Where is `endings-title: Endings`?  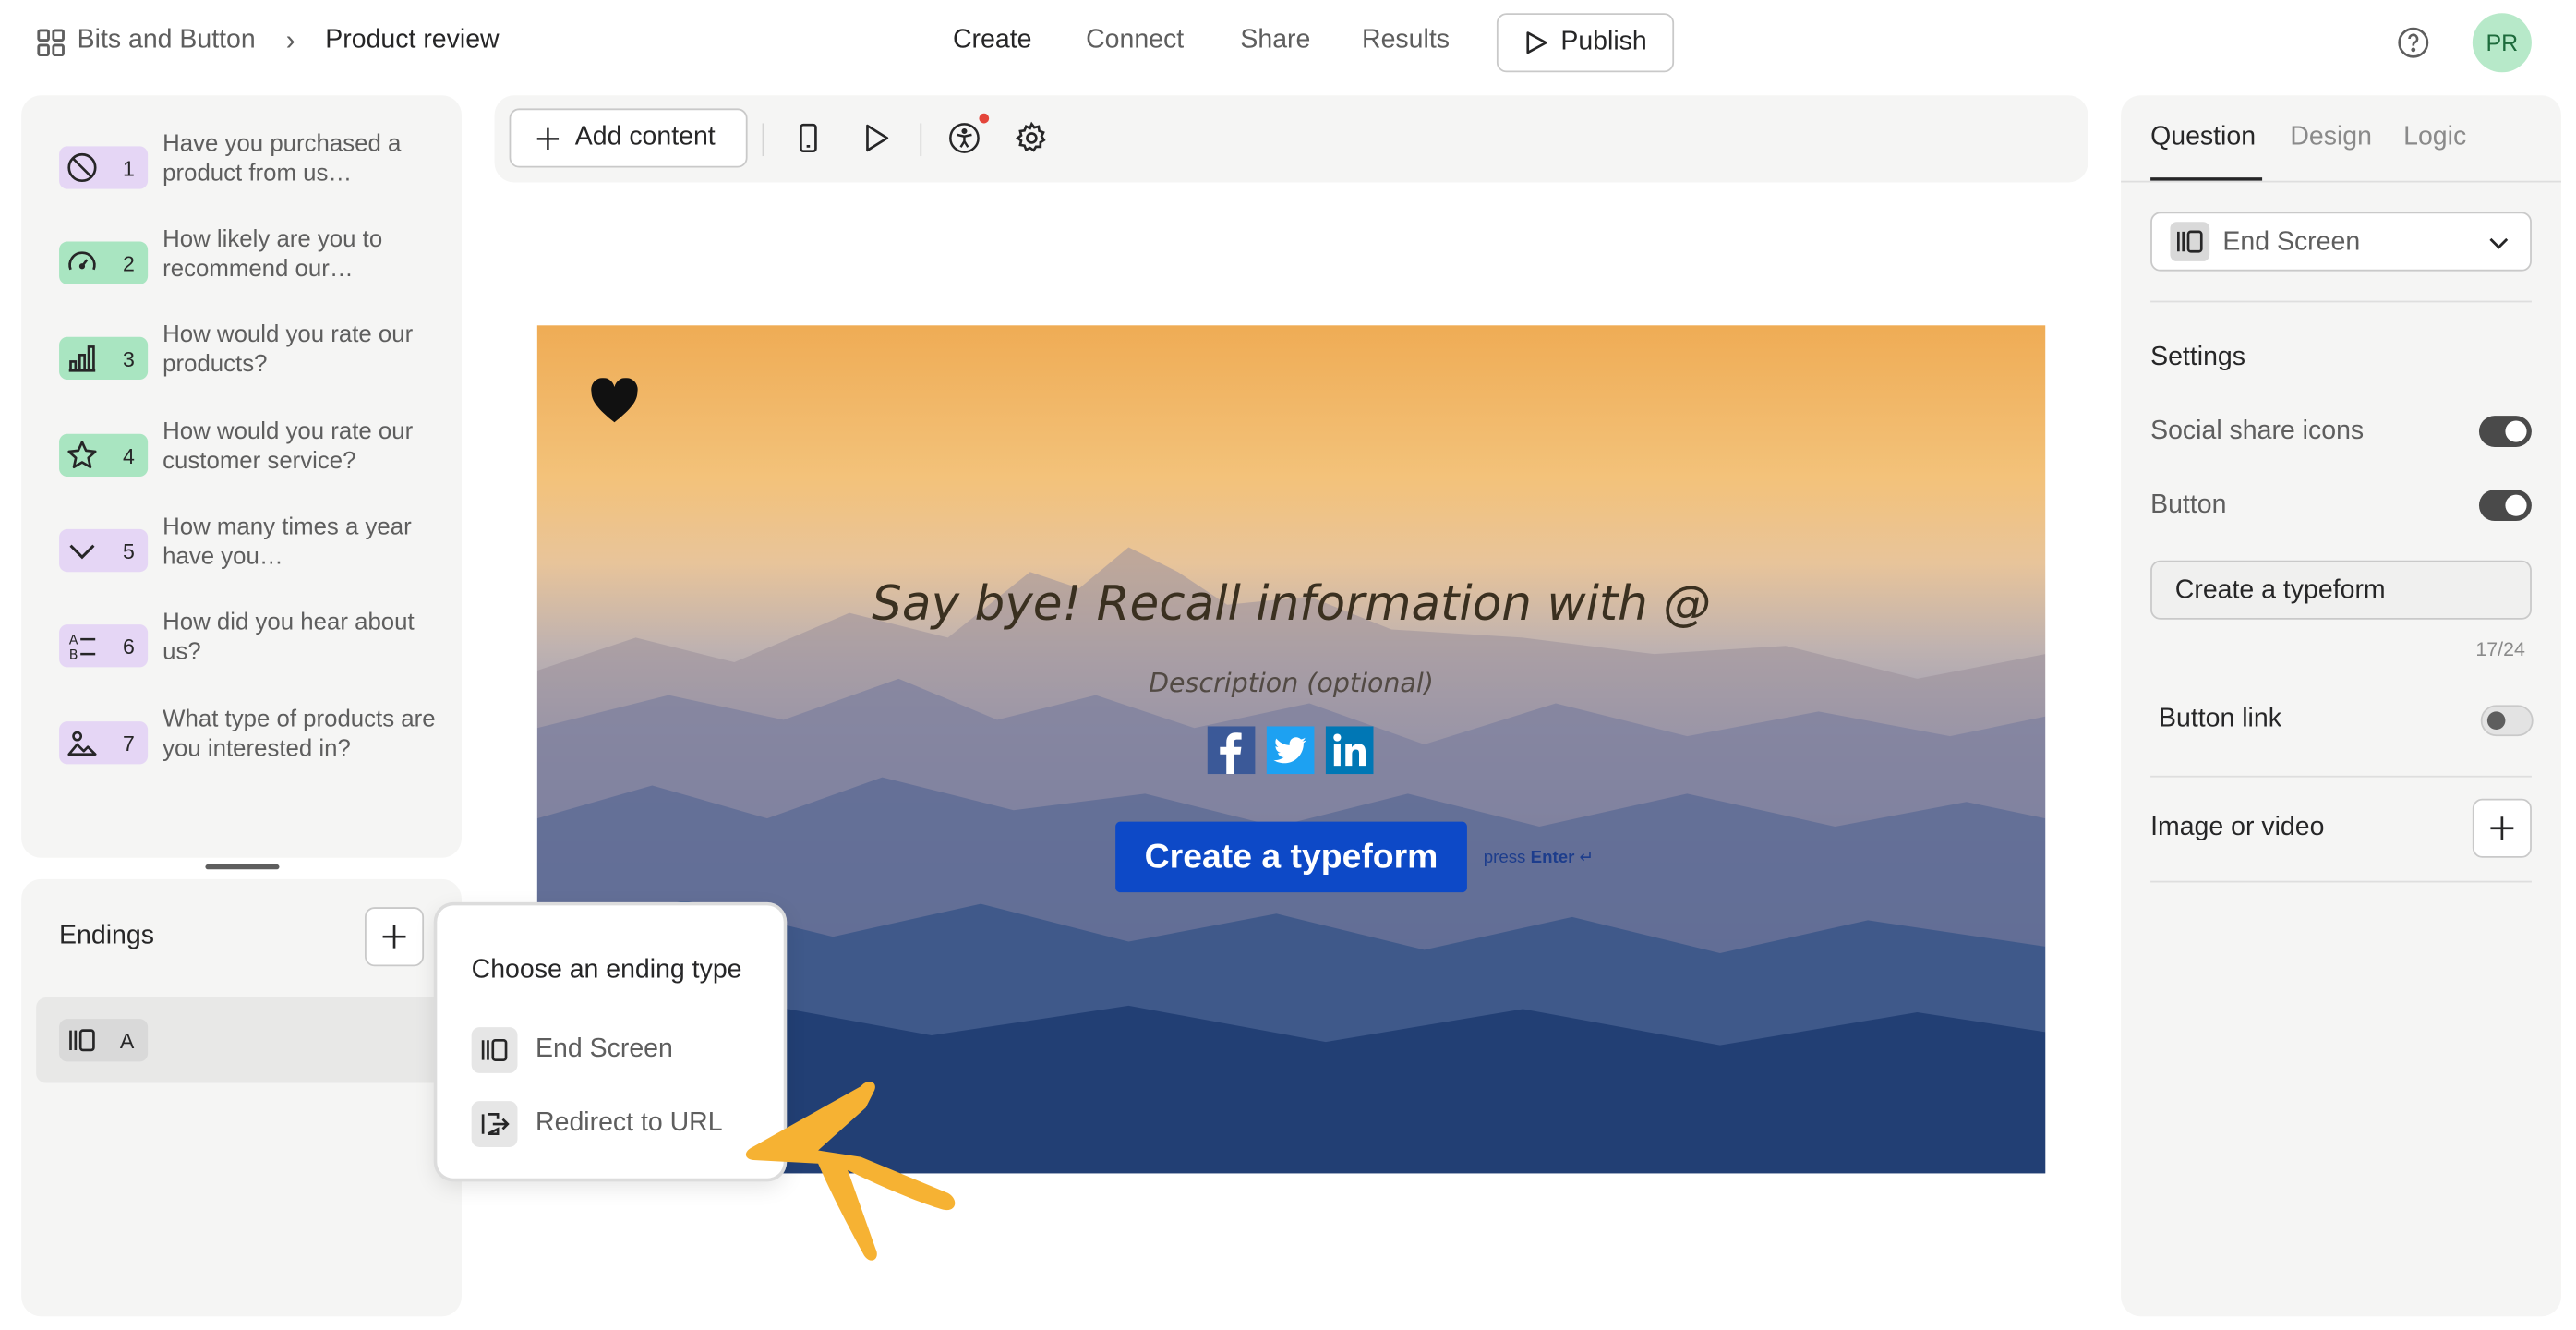 endings-title: Endings is located at coordinates (106, 936).